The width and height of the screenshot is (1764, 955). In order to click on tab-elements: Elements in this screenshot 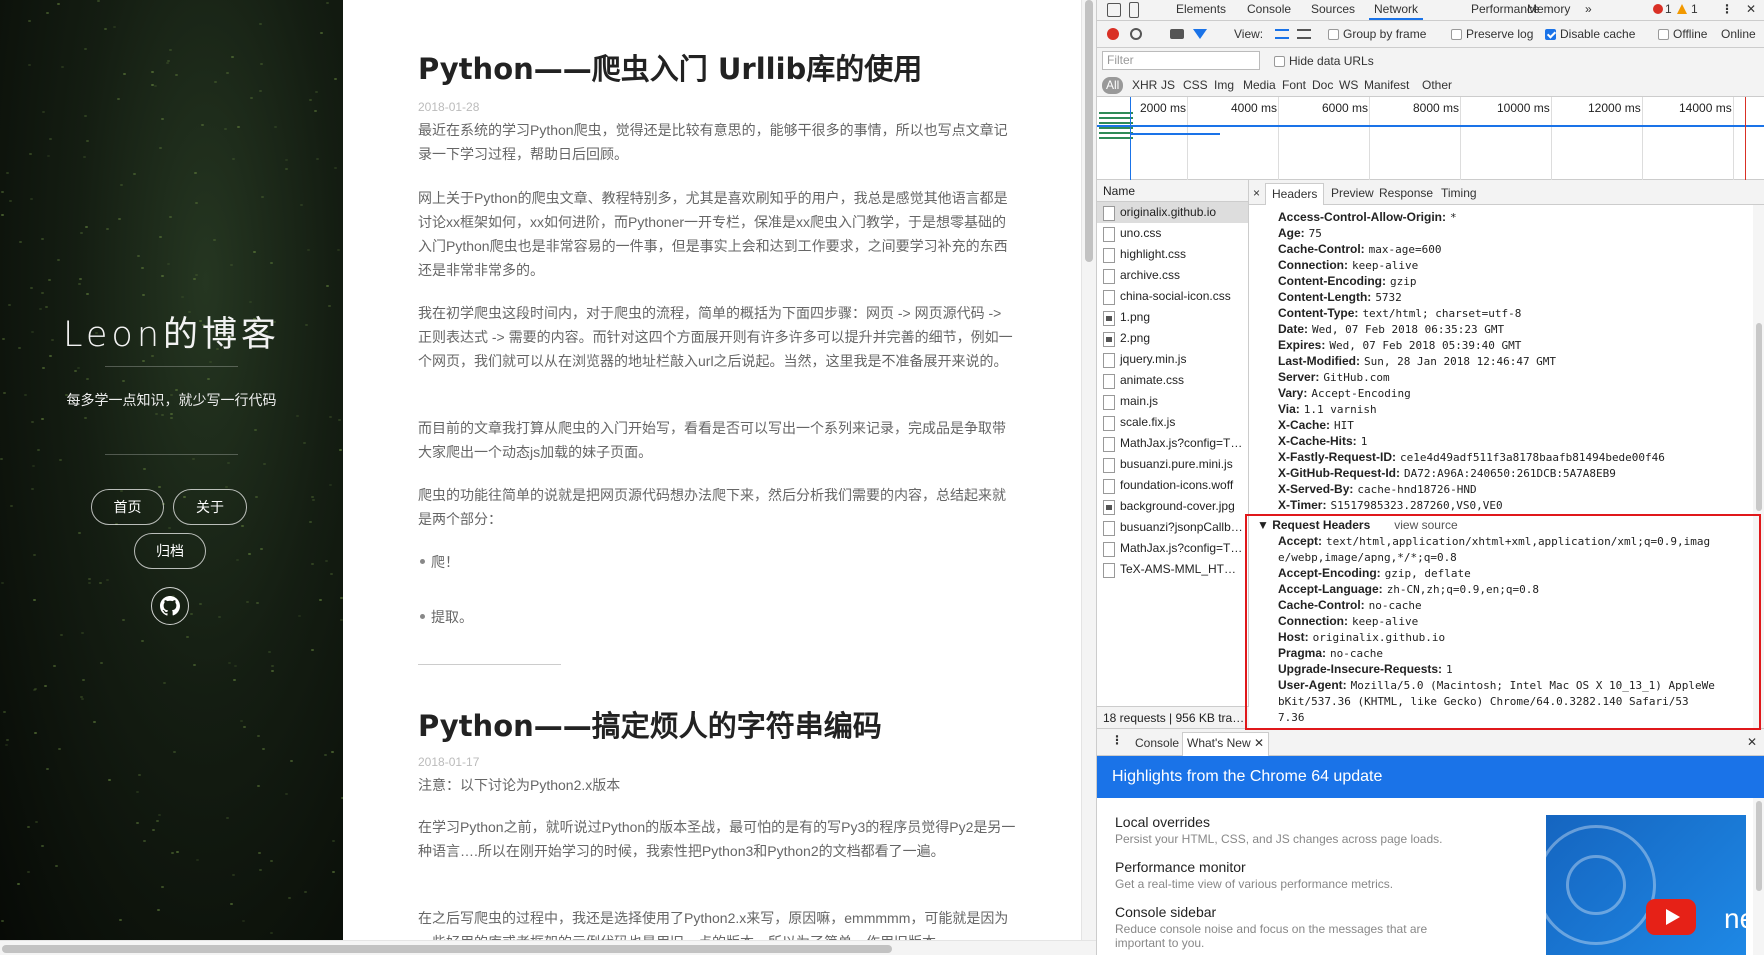, I will do `click(1201, 10)`.